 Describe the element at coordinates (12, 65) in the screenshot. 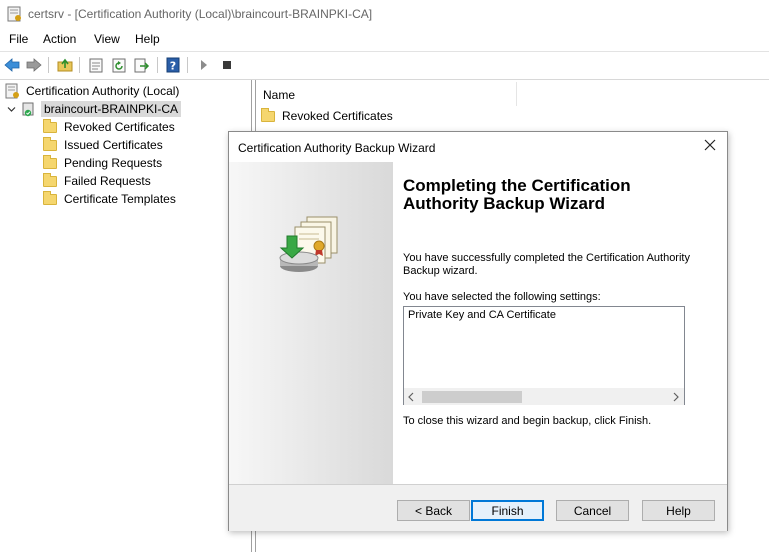

I see `back-icon` at that location.